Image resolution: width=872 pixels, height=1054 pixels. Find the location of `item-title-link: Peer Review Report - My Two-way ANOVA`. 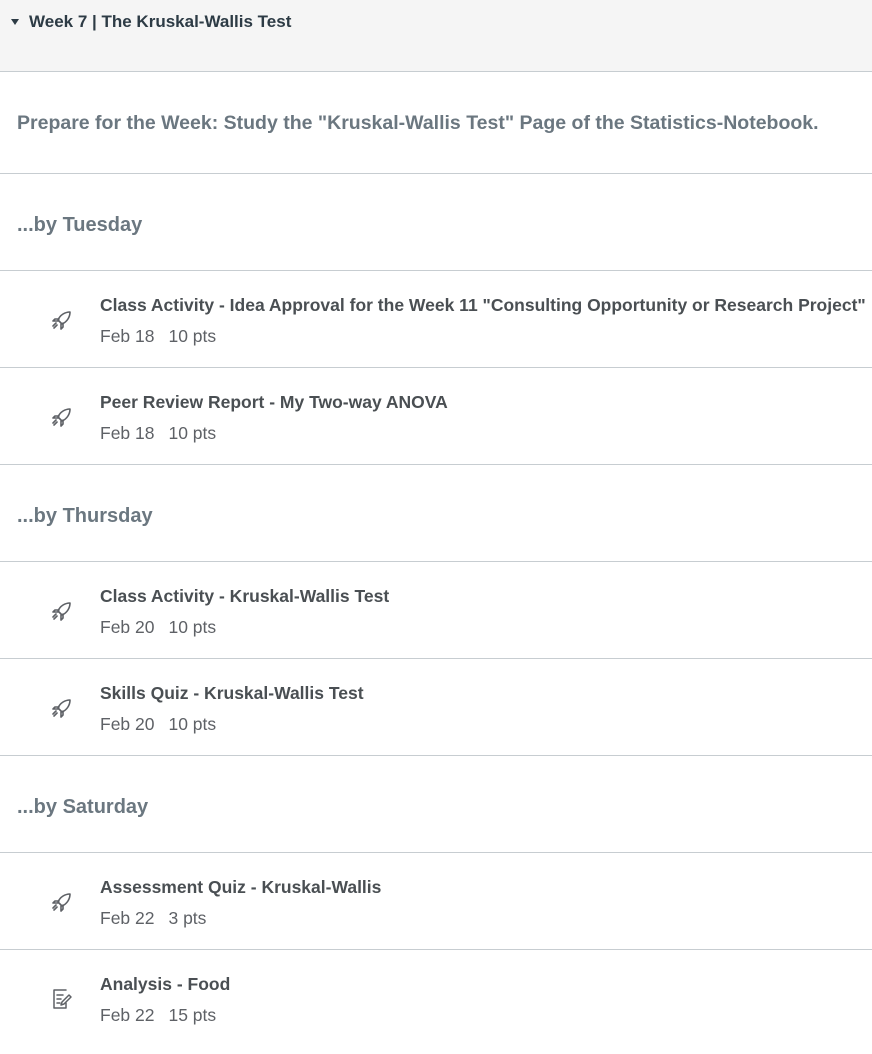

item-title-link: Peer Review Report - My Two-way ANOVA is located at coordinates (274, 402).